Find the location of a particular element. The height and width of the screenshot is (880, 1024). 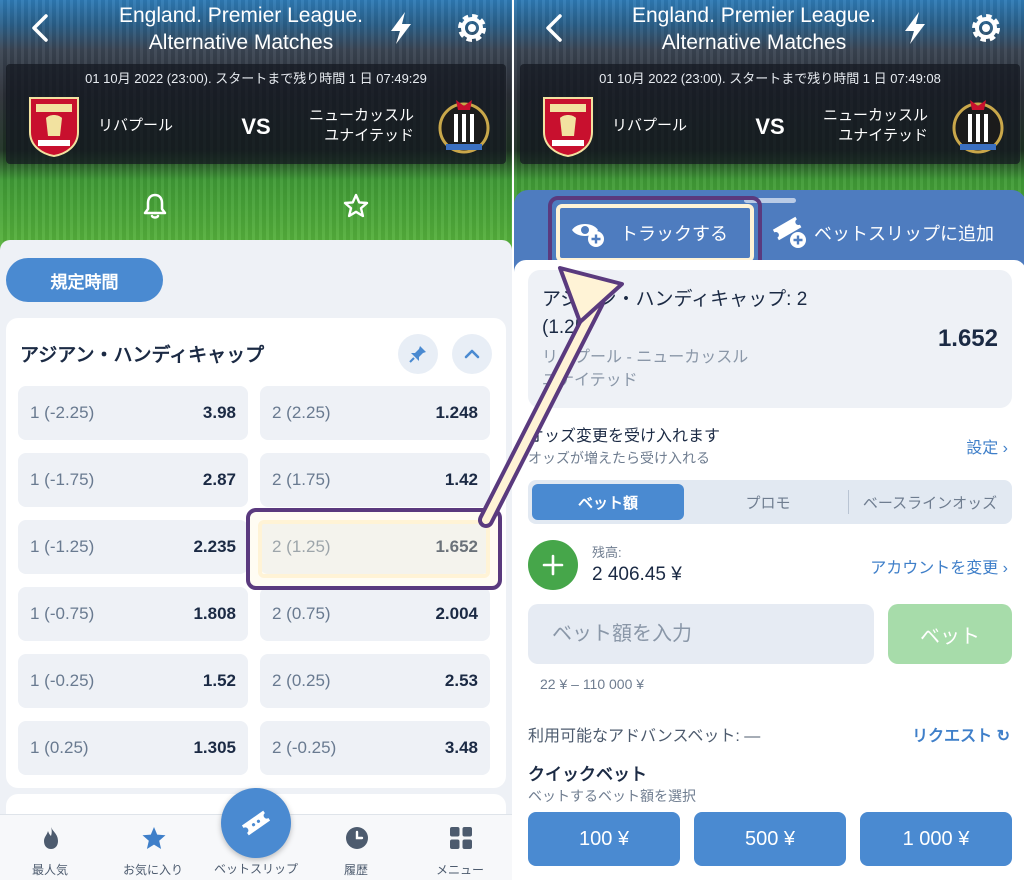

nav-popular-label: 最人気 is located at coordinates (49, 870).